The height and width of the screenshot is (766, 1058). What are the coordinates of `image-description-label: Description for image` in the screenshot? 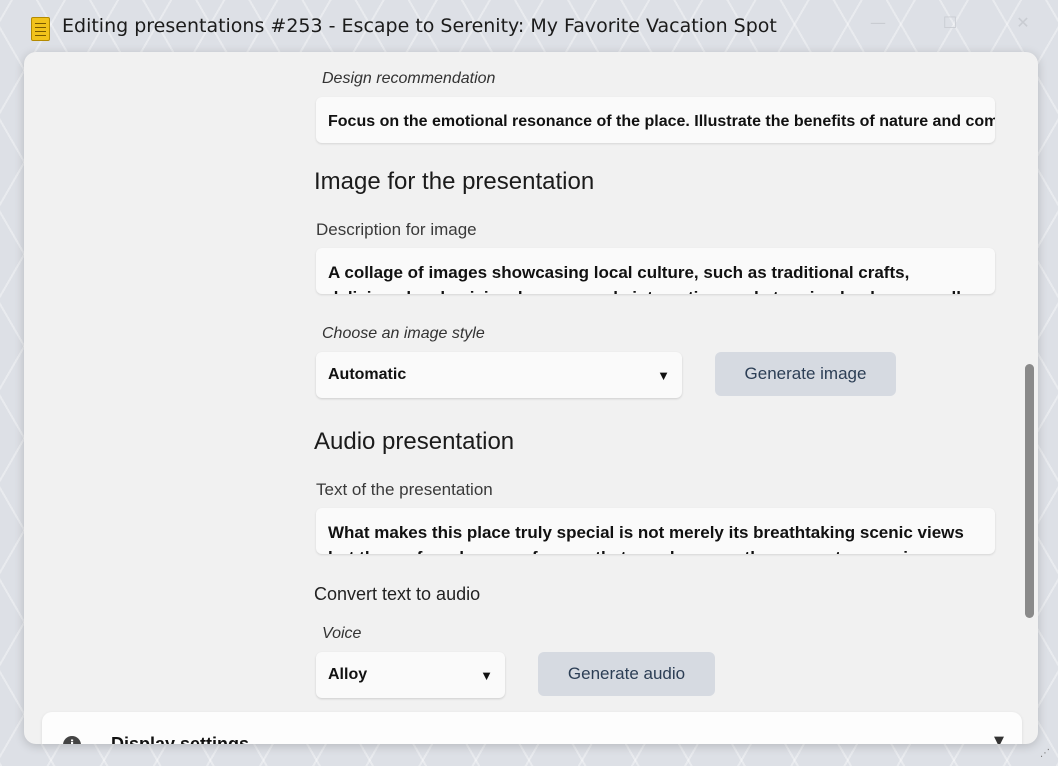 It's located at (396, 229).